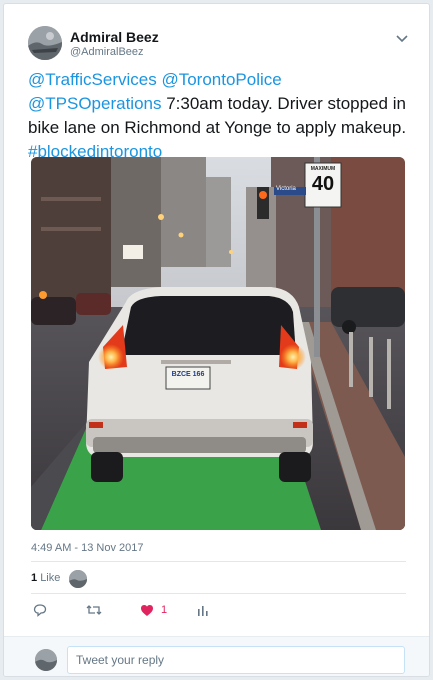 The image size is (433, 680). What do you see at coordinates (107, 52) in the screenshot?
I see `user-handle: @AdmiralBeez` at bounding box center [107, 52].